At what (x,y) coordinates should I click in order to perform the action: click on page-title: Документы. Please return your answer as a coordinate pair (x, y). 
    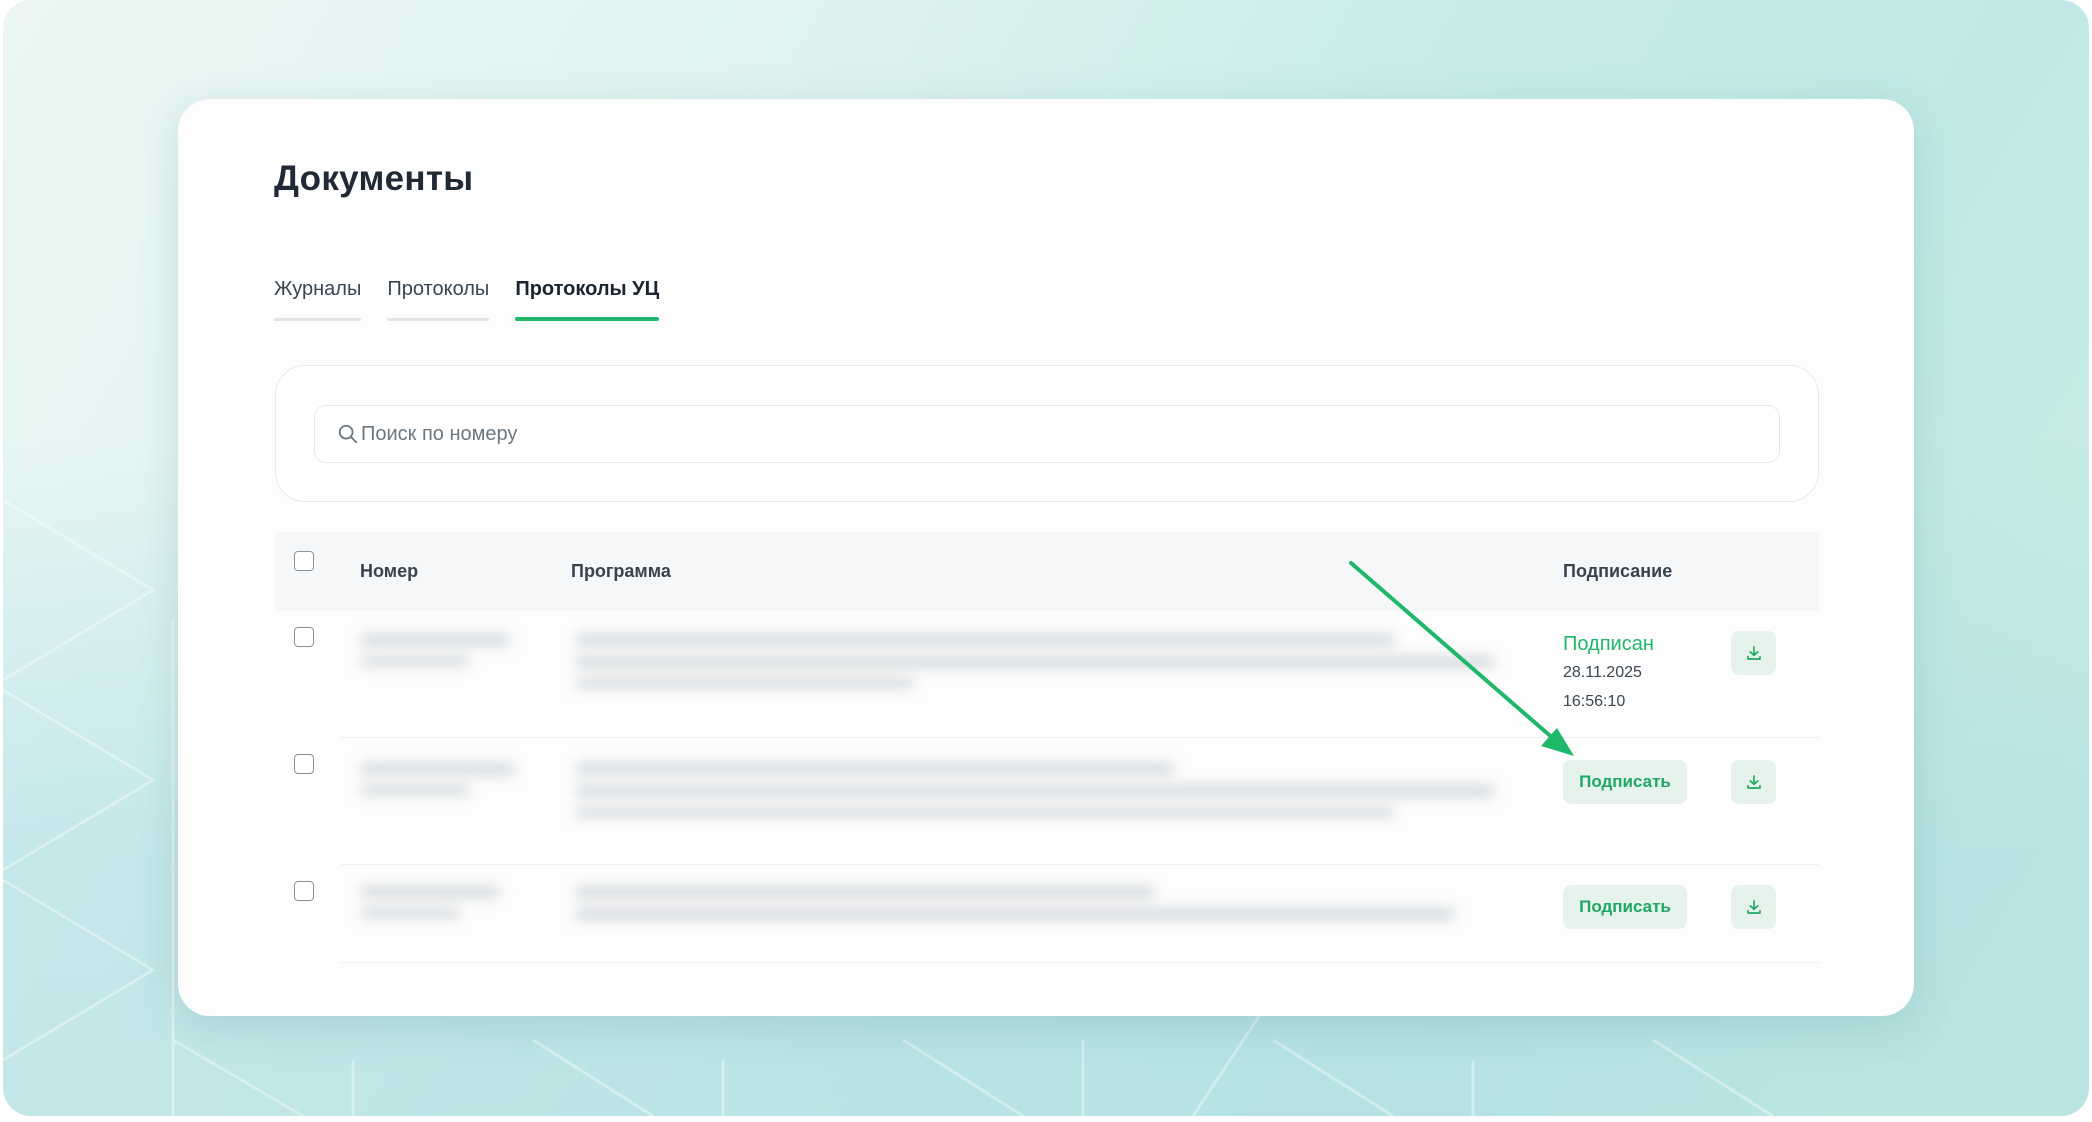
    Looking at the image, I should click on (374, 178).